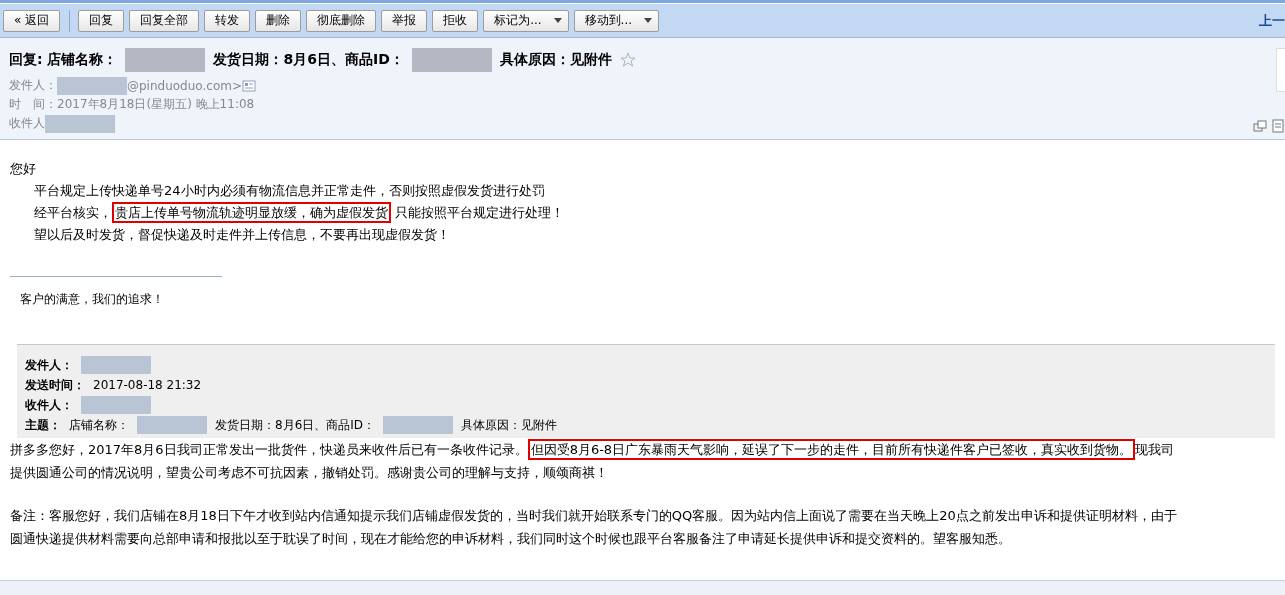 The image size is (1285, 595). What do you see at coordinates (164, 20) in the screenshot?
I see `toolbar-button: 回复全部` at bounding box center [164, 20].